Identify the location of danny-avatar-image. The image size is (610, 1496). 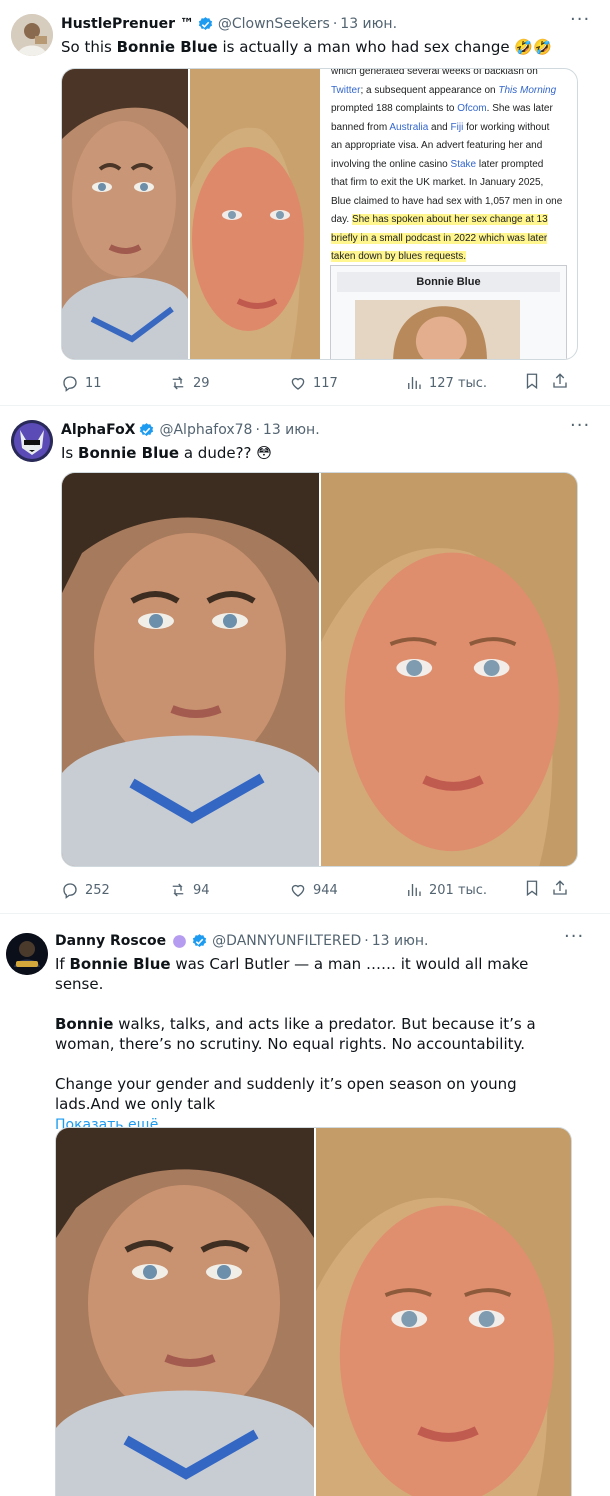
(27, 954).